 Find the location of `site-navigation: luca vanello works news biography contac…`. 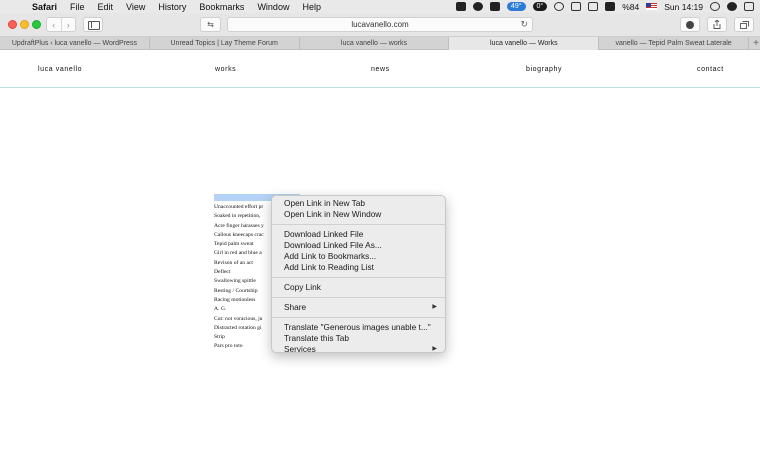

site-navigation: luca vanello works news biography contac… is located at coordinates (380, 69).